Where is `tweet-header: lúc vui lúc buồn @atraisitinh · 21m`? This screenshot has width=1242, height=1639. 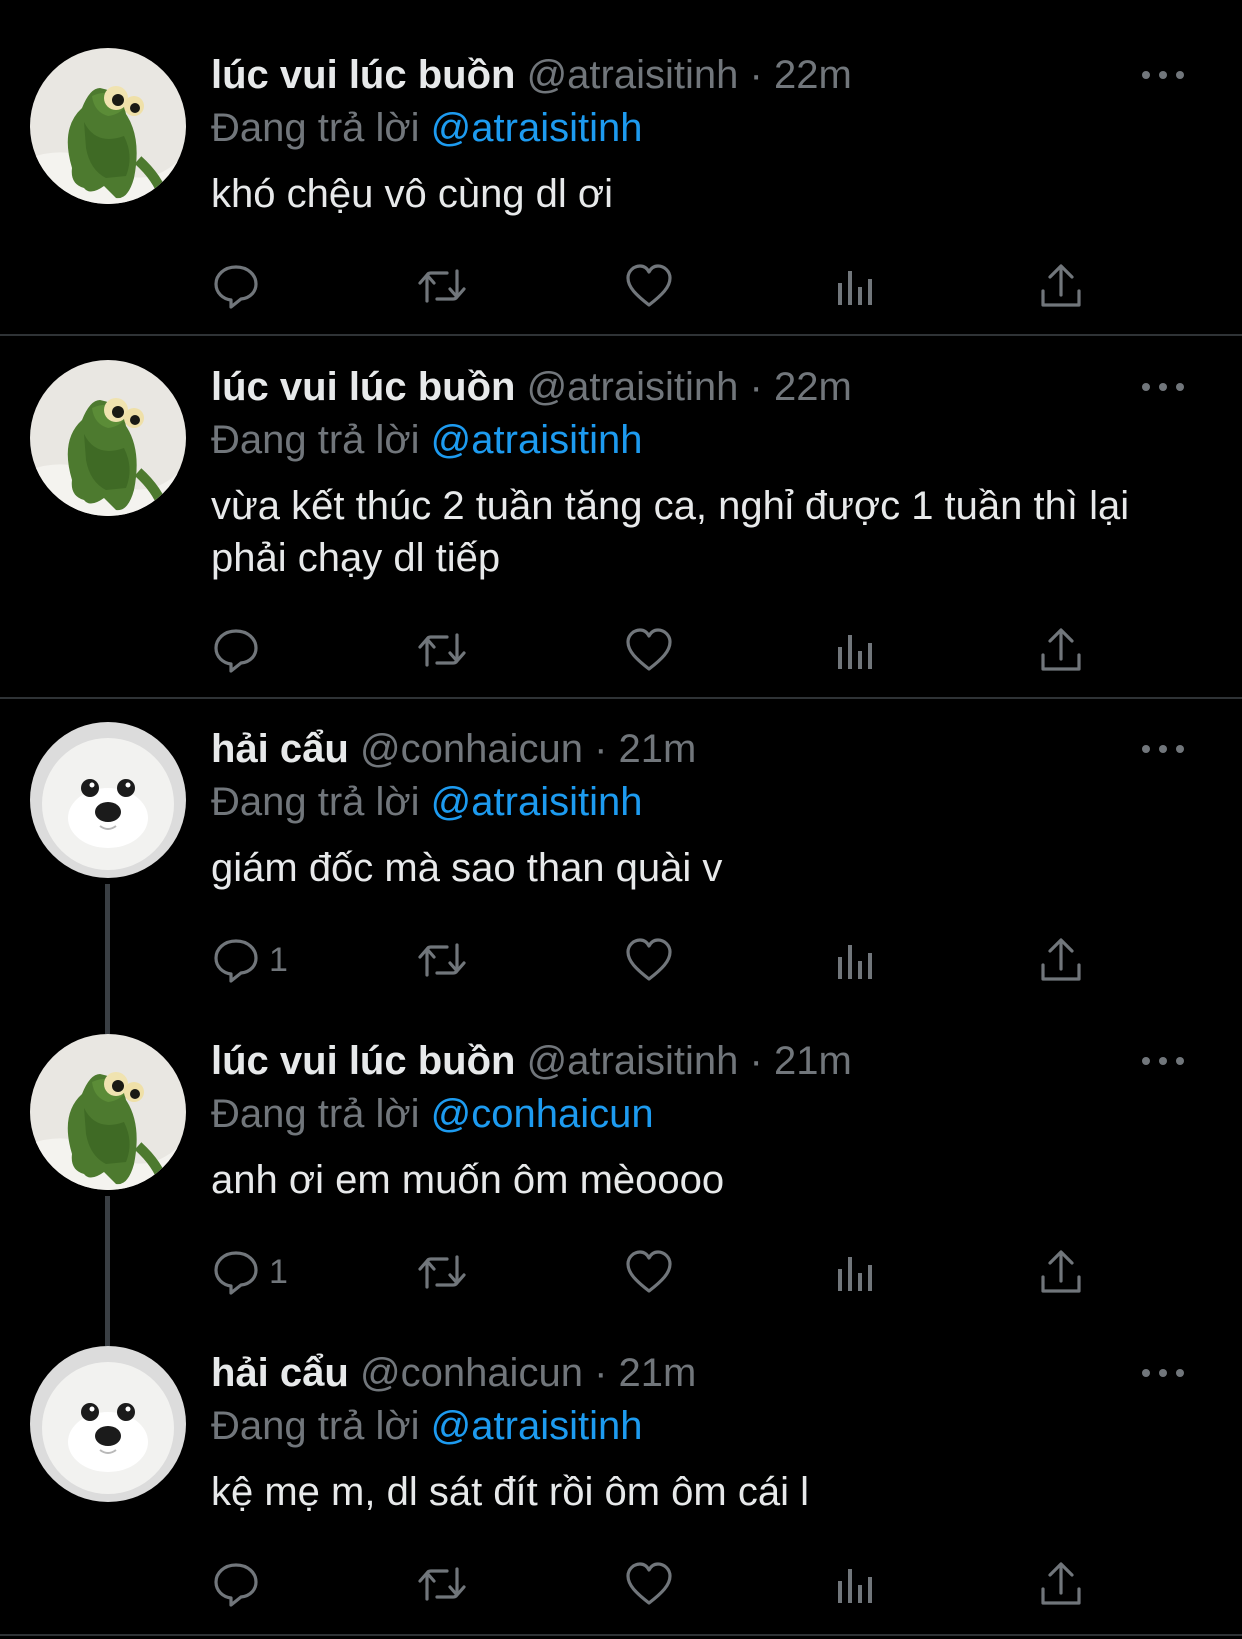 tweet-header: lúc vui lúc buồn @atraisitinh · 21m is located at coordinates (706, 1061).